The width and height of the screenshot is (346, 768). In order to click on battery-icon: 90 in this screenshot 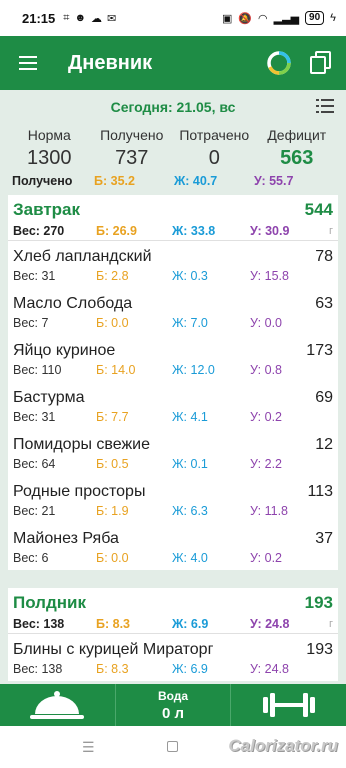, I will do `click(315, 18)`.